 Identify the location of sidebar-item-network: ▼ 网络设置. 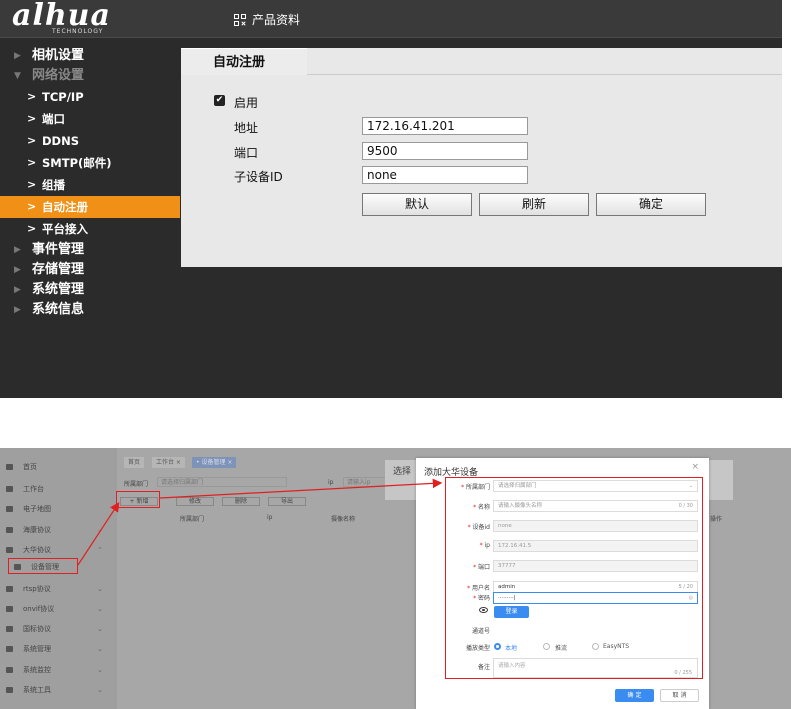
(90, 76).